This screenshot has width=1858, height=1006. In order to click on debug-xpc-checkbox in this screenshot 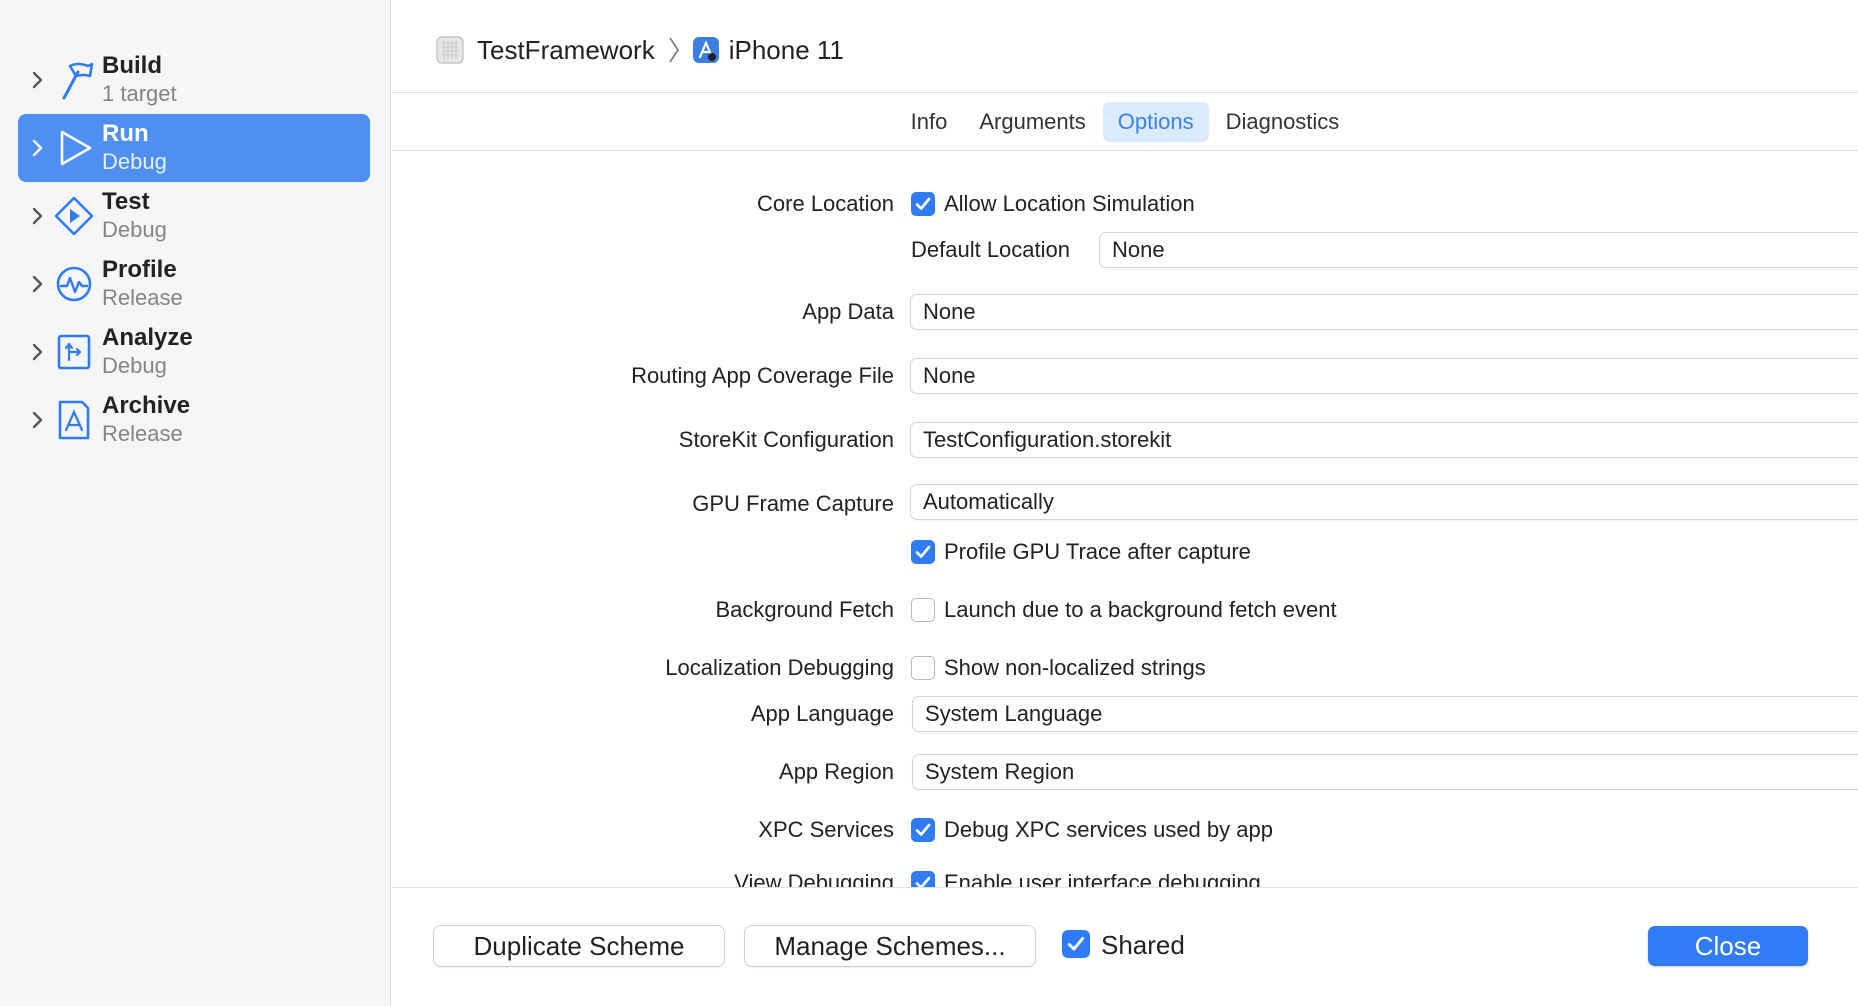, I will do `click(923, 830)`.